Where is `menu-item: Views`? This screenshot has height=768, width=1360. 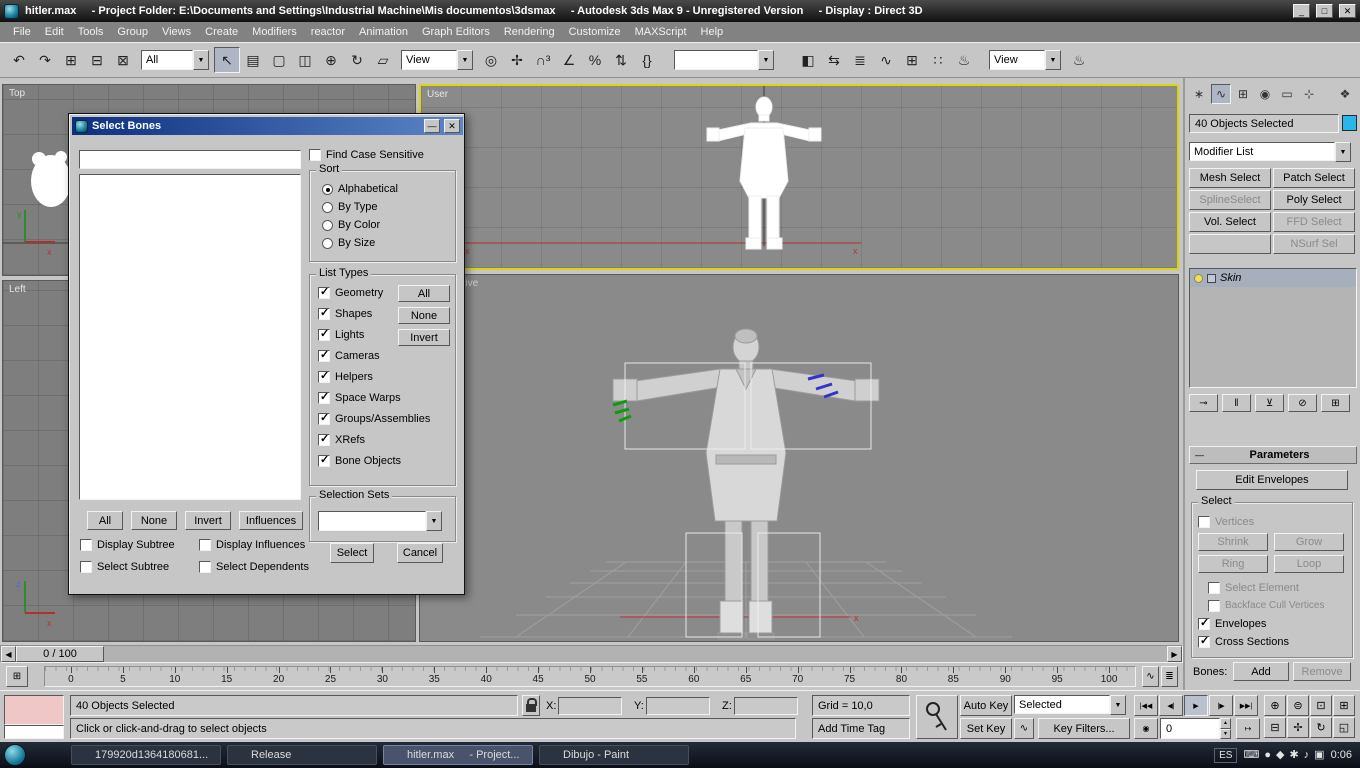 menu-item: Views is located at coordinates (176, 32).